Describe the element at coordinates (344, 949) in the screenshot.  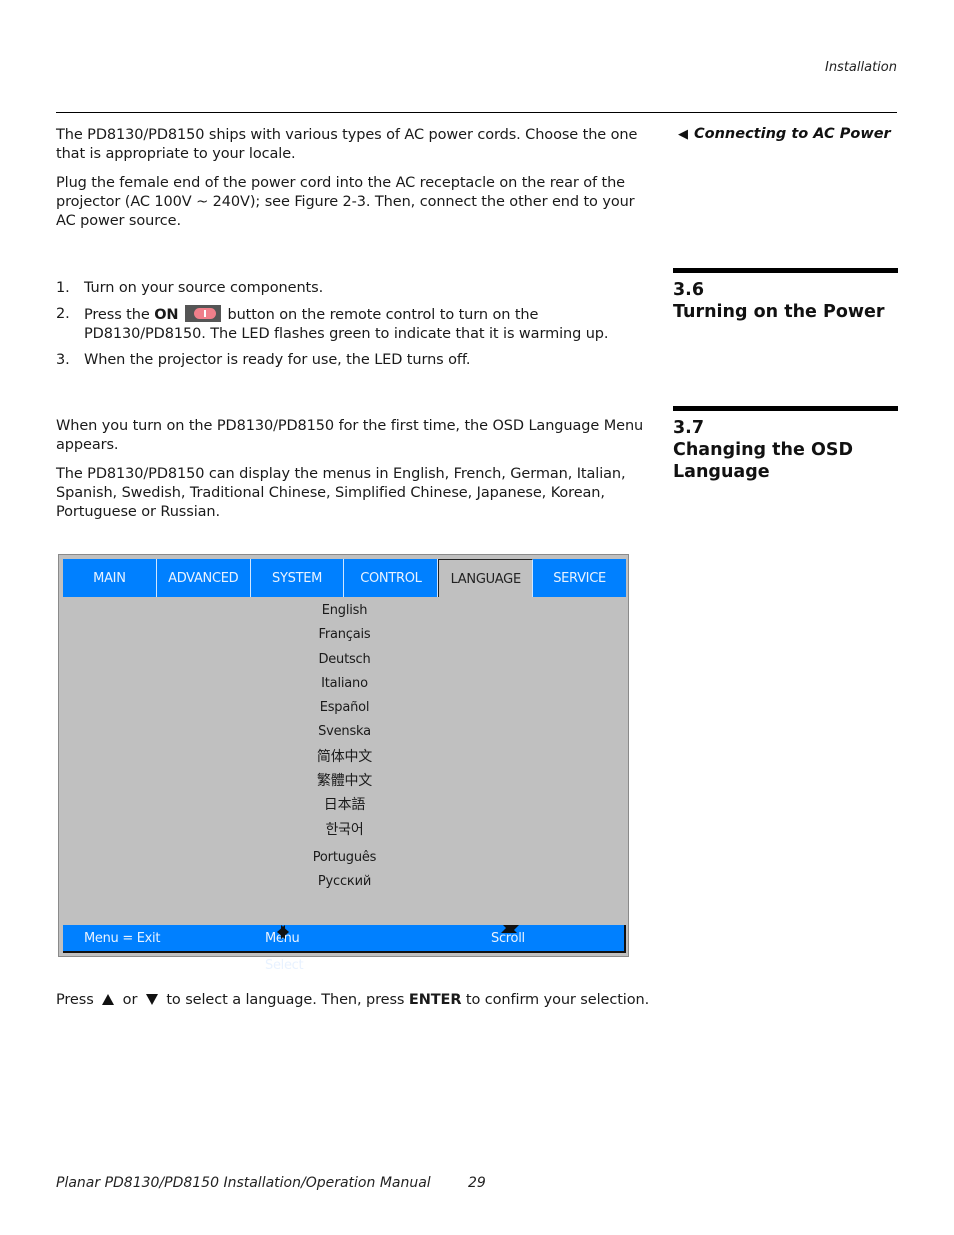
I see `osd-footer-bar: Menu = Exit Menu Select Scroll` at that location.